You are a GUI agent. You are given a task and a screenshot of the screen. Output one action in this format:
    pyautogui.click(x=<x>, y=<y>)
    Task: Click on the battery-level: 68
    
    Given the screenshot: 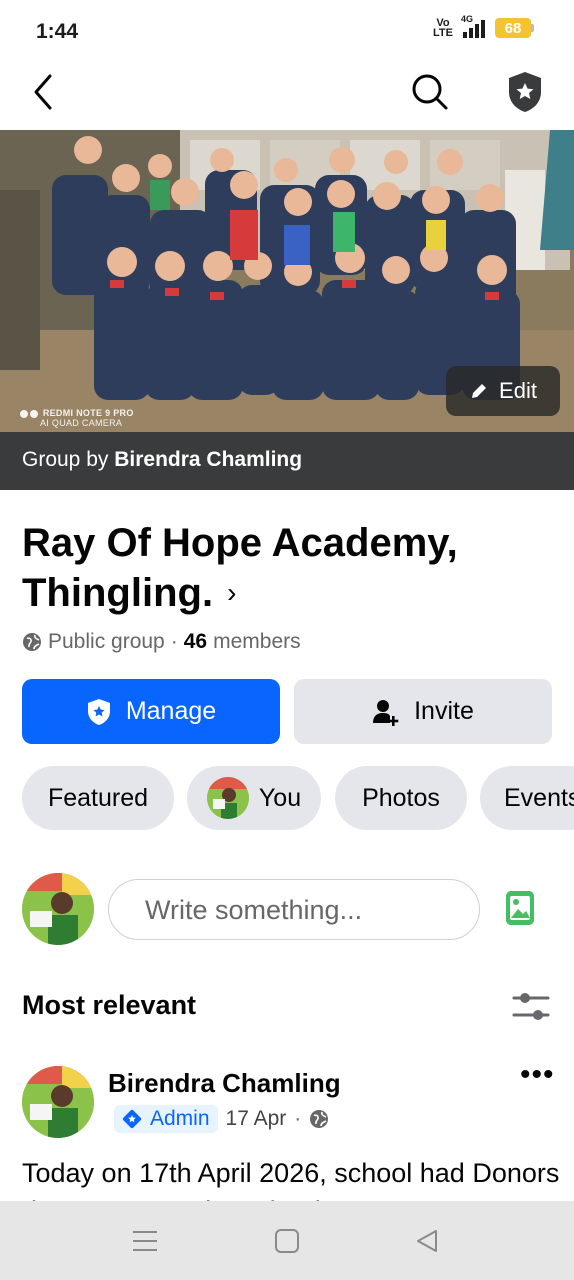 What is the action you would take?
    pyautogui.click(x=513, y=28)
    